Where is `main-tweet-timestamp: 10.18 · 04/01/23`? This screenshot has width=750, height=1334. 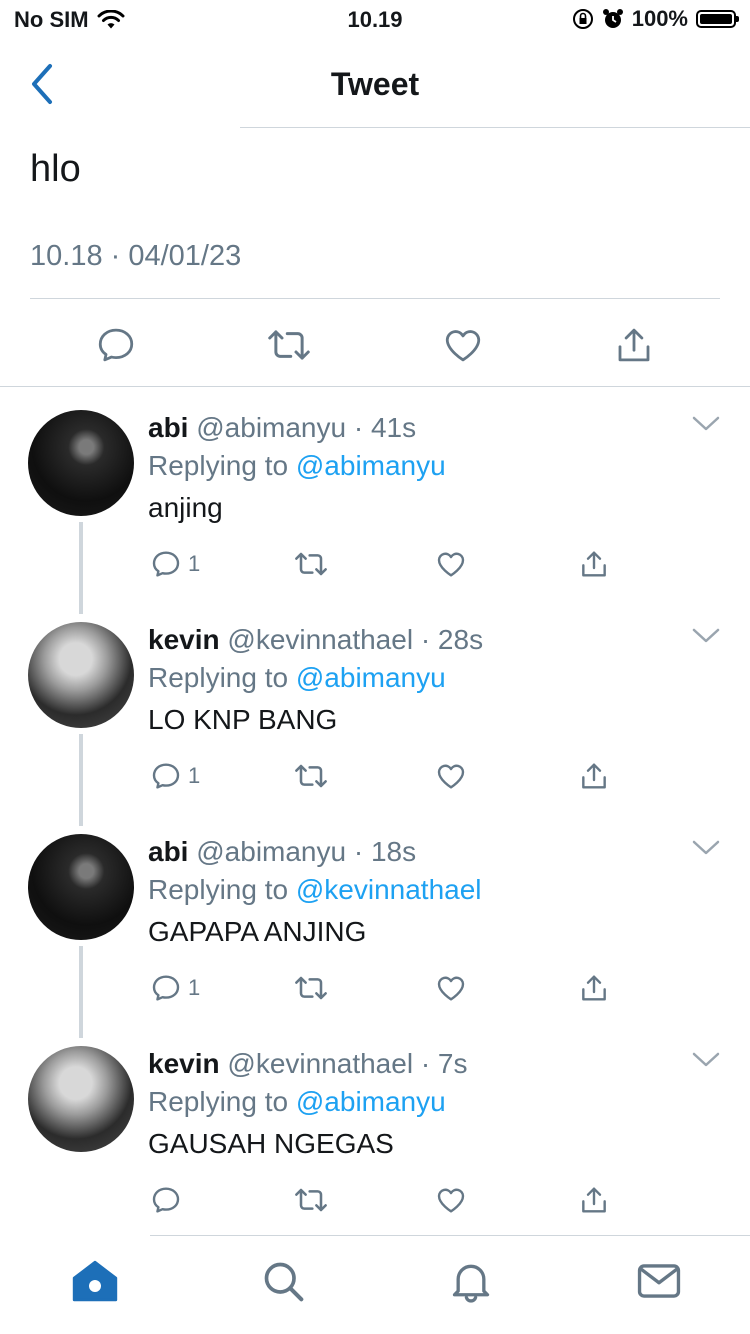 main-tweet-timestamp: 10.18 · 04/01/23 is located at coordinates (136, 256).